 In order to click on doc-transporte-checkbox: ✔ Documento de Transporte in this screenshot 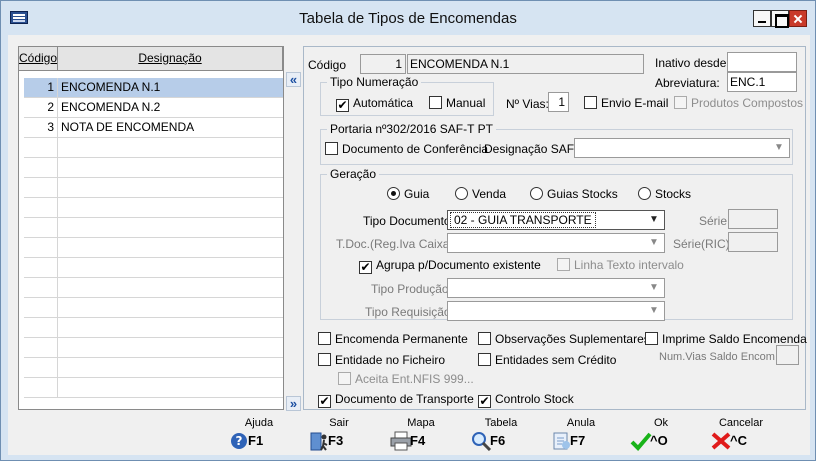, I will do `click(396, 400)`.